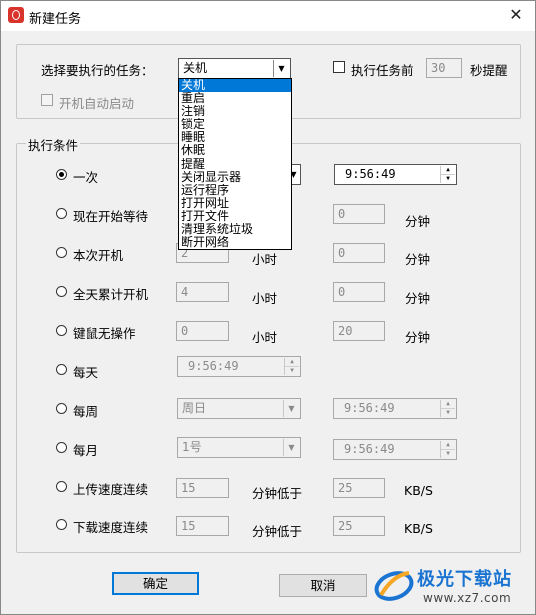 This screenshot has height=615, width=536. What do you see at coordinates (55, 19) in the screenshot?
I see `window-title: 新建任务` at bounding box center [55, 19].